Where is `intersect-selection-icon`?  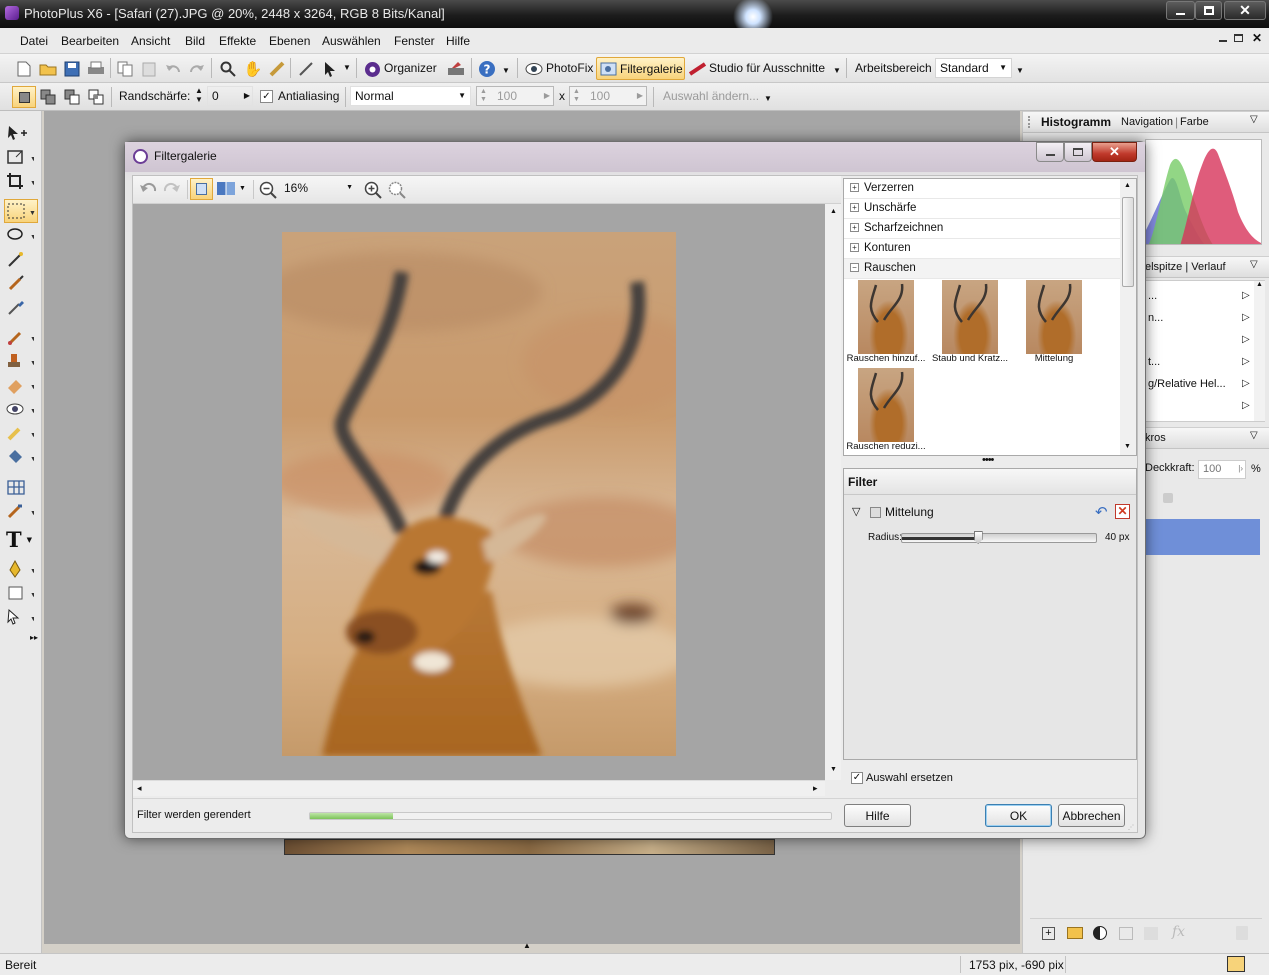
intersect-selection-icon is located at coordinates (96, 97).